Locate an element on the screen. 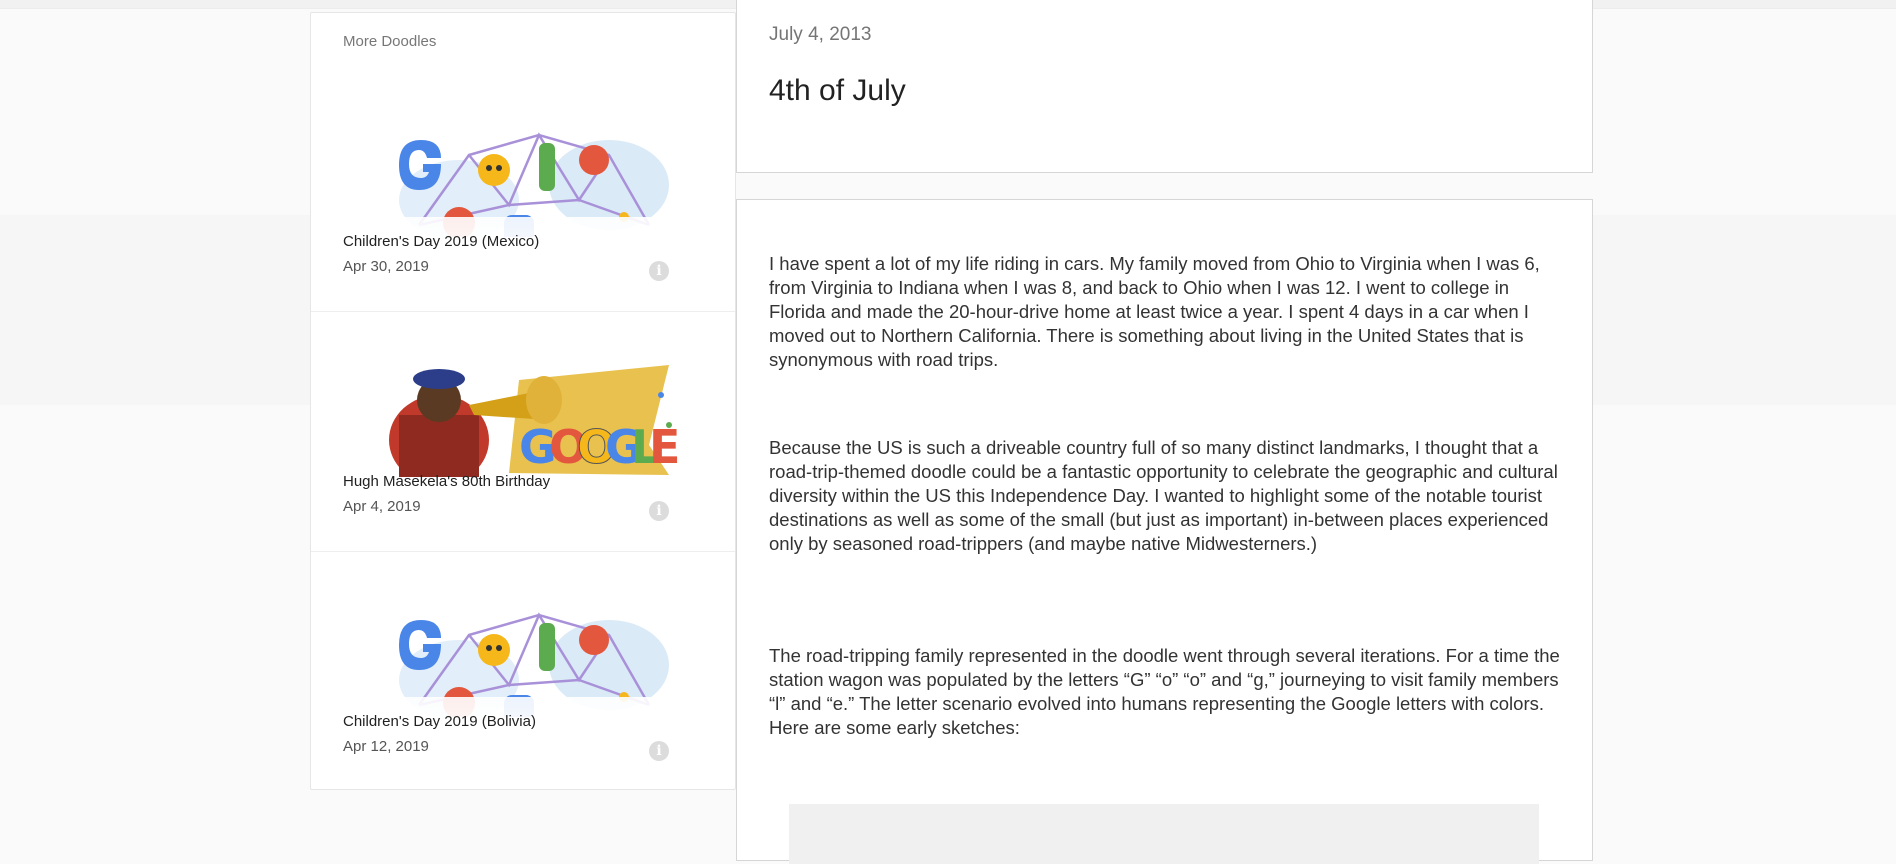  doodle-card-date: Apr 12, 2019 is located at coordinates (386, 746).